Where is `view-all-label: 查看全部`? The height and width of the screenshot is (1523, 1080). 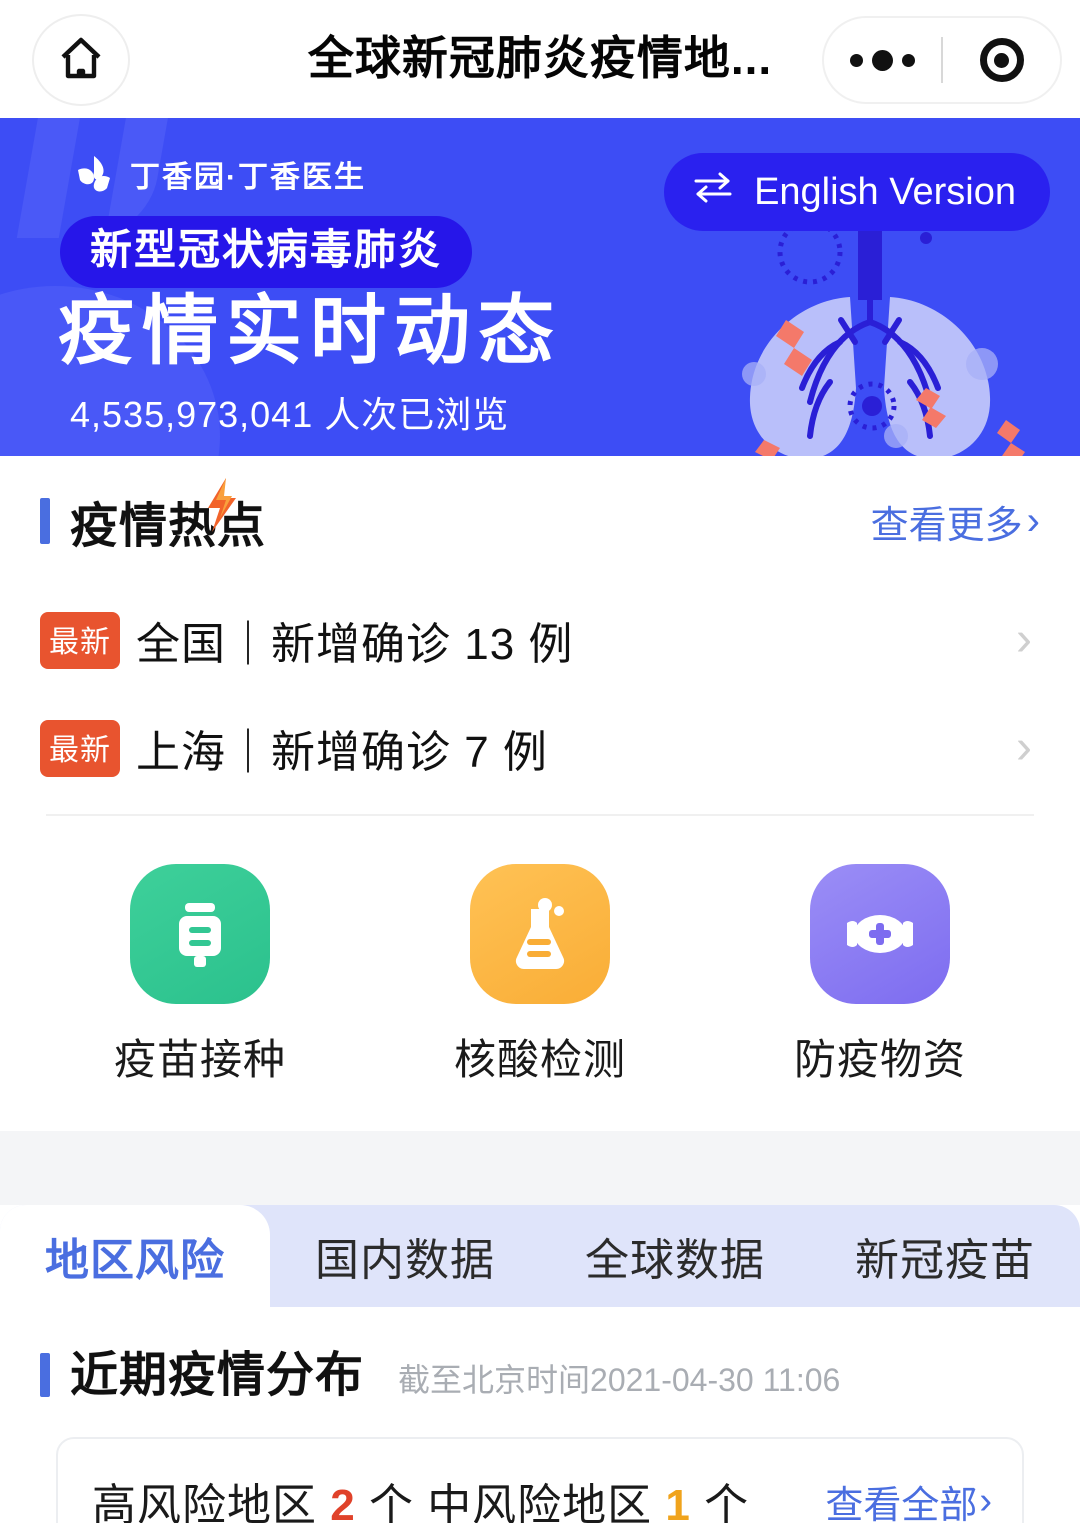 view-all-label: 查看全部 is located at coordinates (901, 1503).